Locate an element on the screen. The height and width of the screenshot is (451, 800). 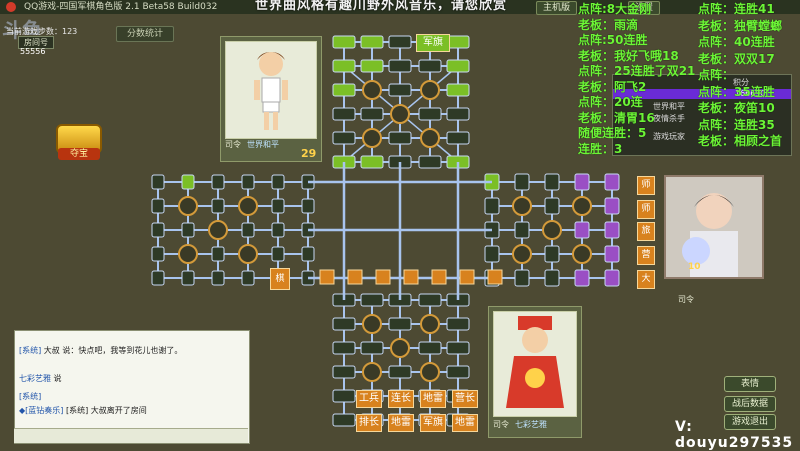
emote-button: 表情 is located at coordinates (750, 384).